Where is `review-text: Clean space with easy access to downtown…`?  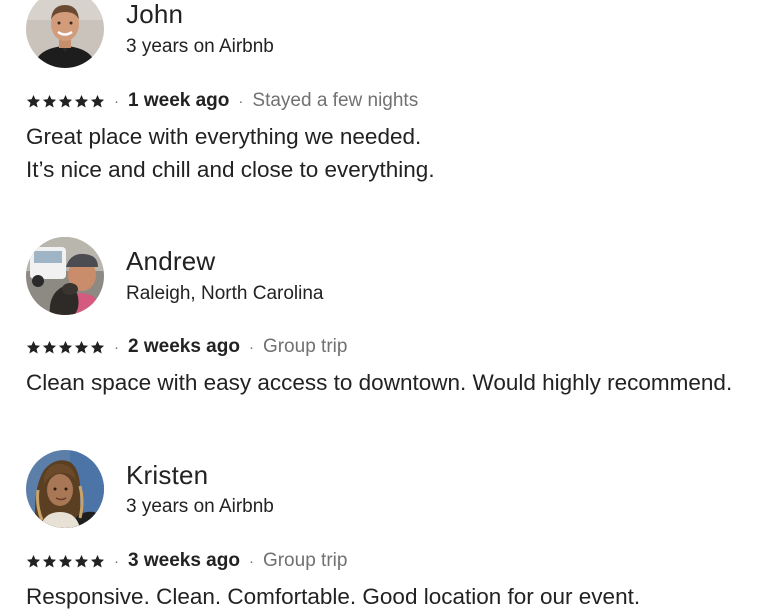 review-text: Clean space with easy access to downtown… is located at coordinates (379, 382).